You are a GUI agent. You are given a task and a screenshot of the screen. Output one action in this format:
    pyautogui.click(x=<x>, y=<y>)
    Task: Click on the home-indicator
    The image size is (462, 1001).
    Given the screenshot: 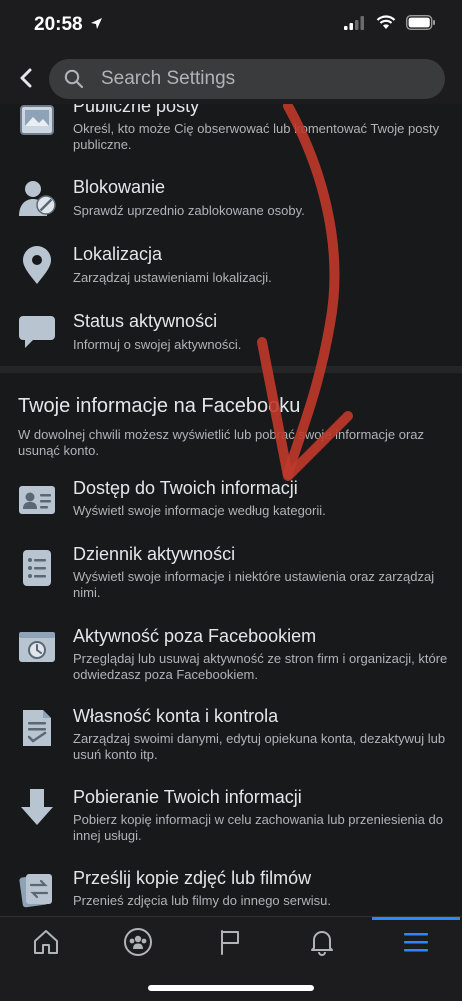 What is the action you would take?
    pyautogui.click(x=231, y=988)
    